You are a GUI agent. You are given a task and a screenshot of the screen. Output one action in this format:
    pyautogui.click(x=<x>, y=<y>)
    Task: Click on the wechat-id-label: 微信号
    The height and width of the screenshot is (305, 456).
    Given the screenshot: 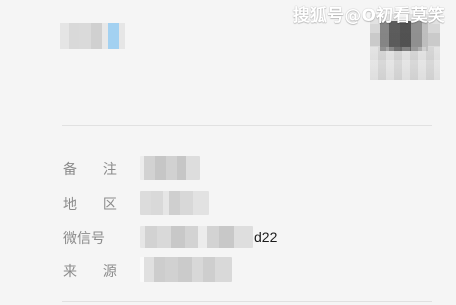 What is the action you would take?
    pyautogui.click(x=84, y=238)
    